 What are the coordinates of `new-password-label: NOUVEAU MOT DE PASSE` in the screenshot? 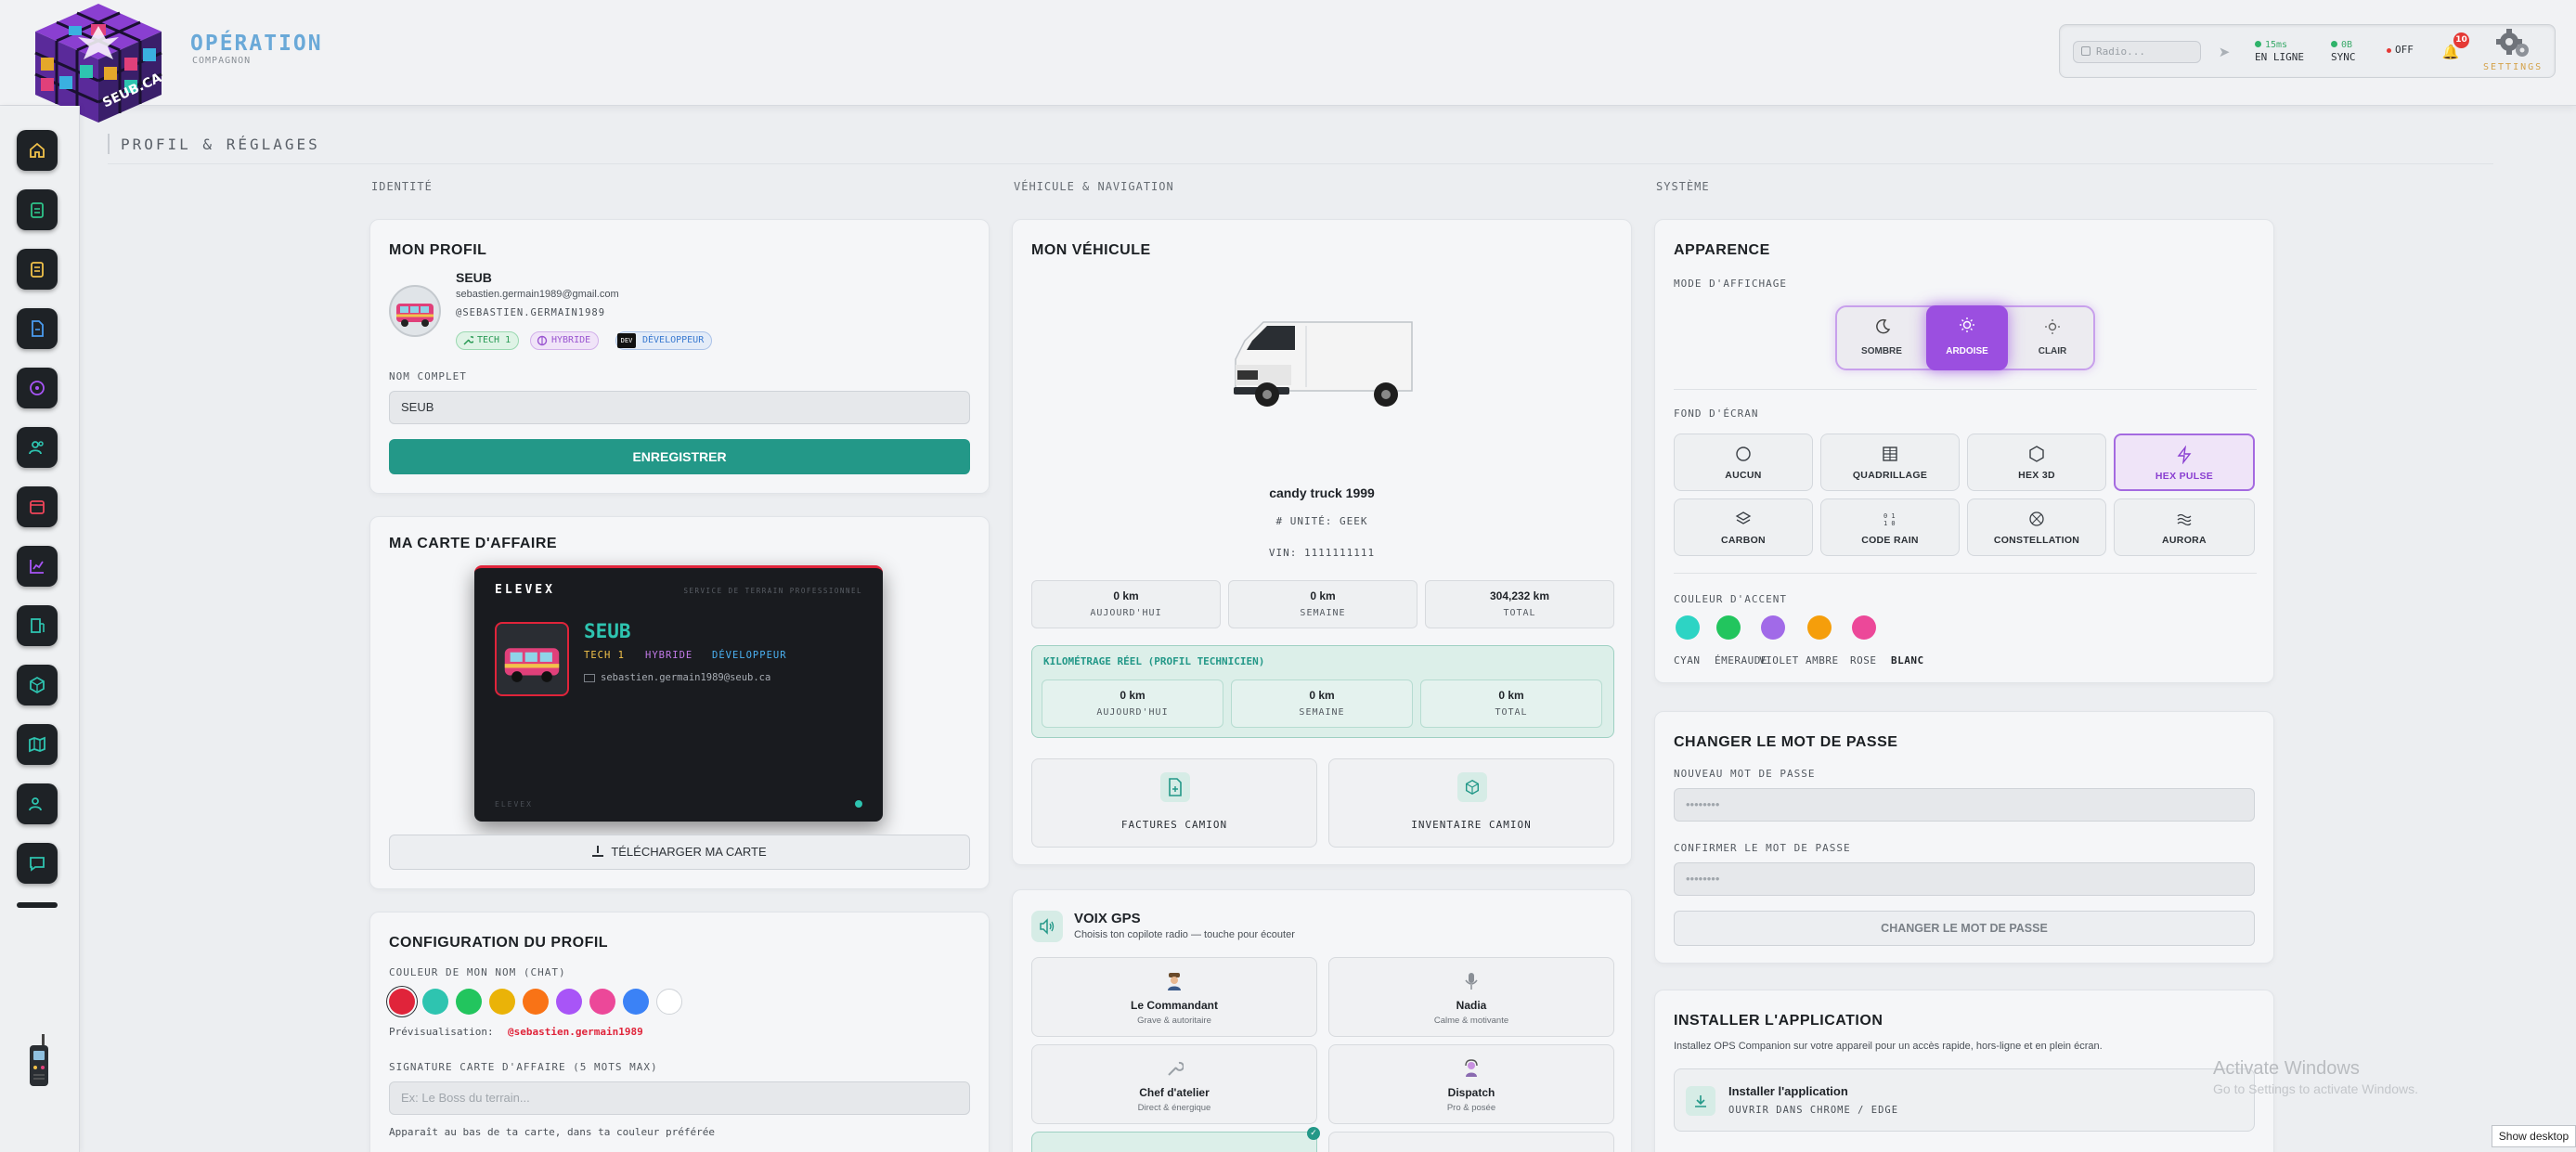 It's located at (1745, 774).